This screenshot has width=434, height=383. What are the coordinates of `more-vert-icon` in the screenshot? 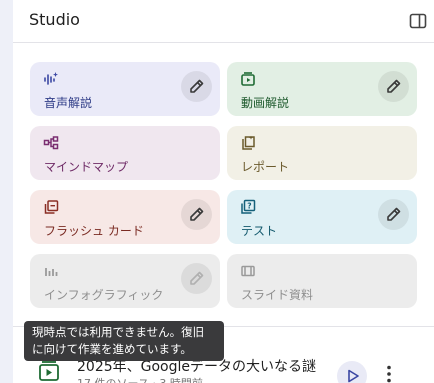 It's located at (389, 373).